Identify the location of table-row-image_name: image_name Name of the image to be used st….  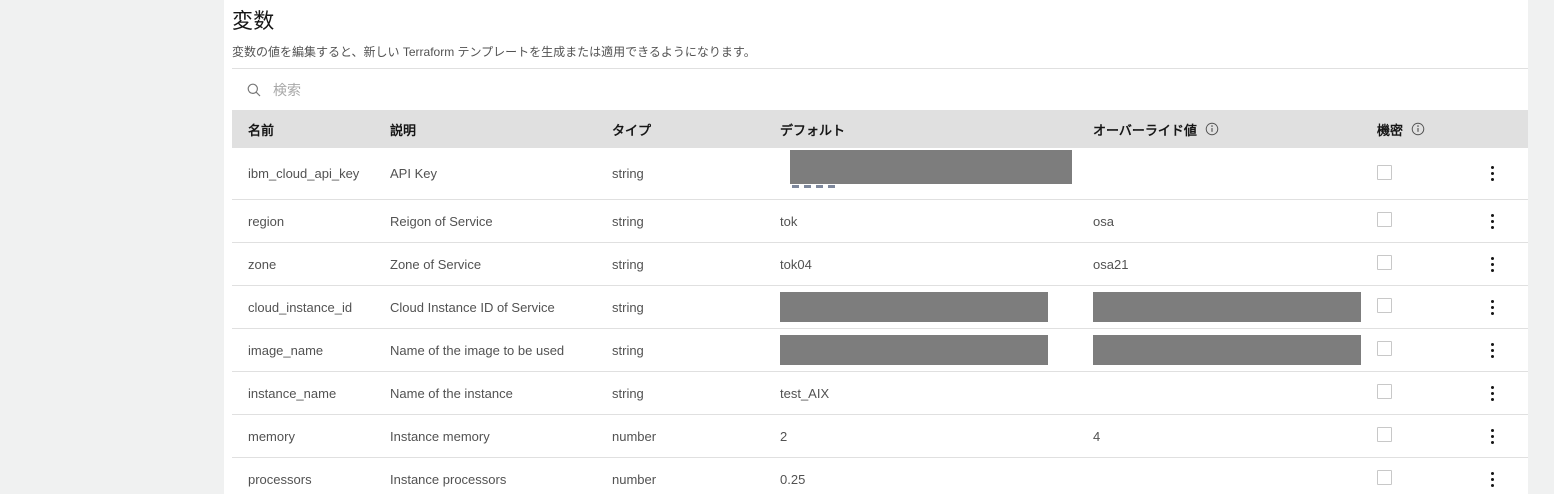
(880, 350).